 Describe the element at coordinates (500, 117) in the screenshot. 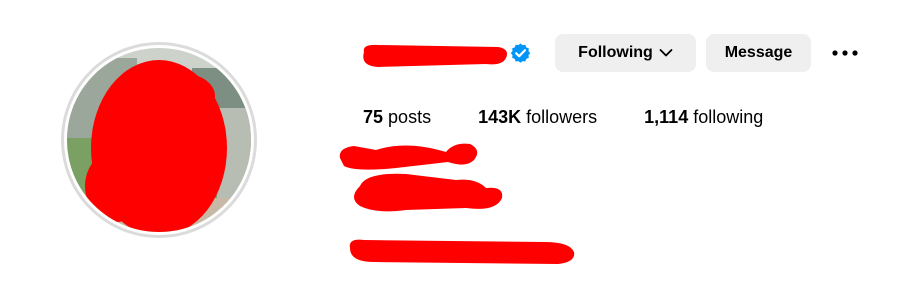

I see `followers-count: 143K` at that location.